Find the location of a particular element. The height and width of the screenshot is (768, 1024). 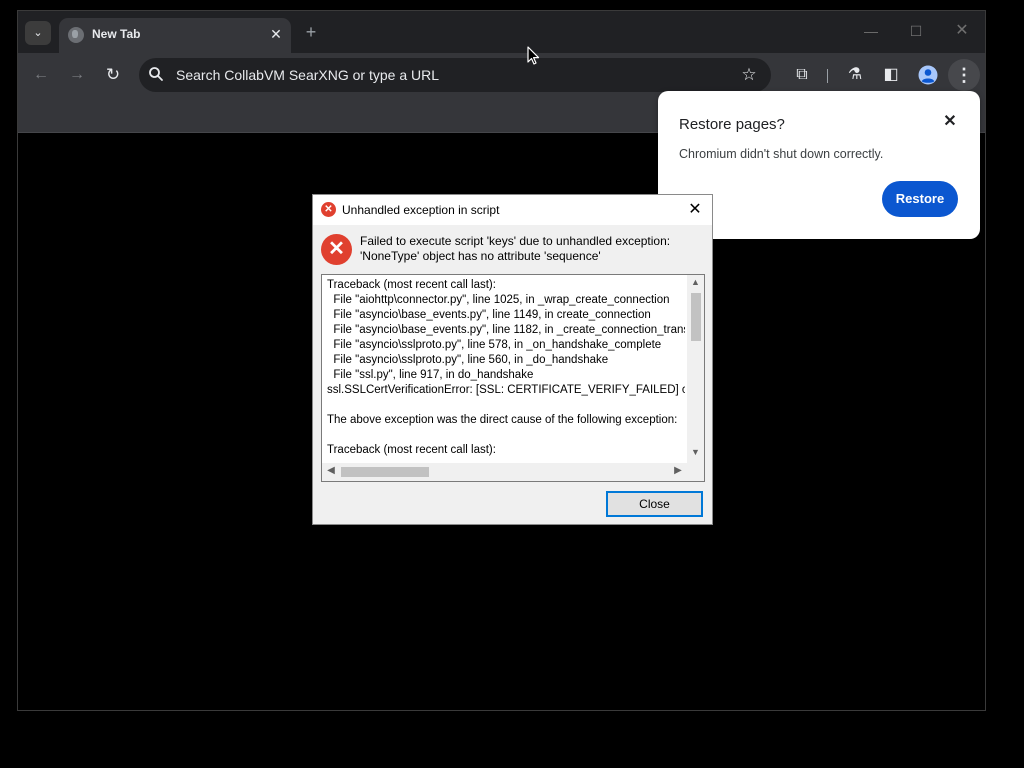

vertical-scroll-thumb is located at coordinates (696, 317).